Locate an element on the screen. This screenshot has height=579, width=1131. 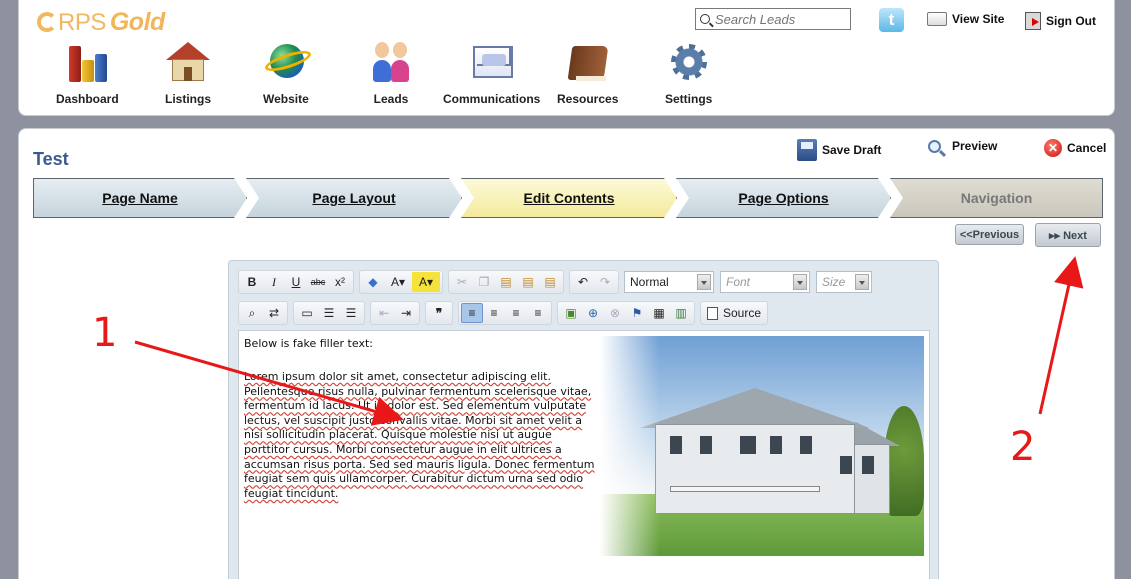
insert-group: ▣ ⊕ ⊗ ⚑ ▦ ▥ is located at coordinates (626, 313).